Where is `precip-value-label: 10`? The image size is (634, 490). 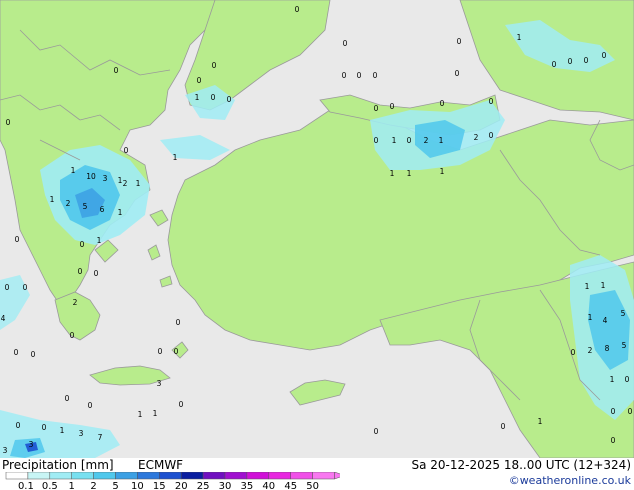
precip-value-label: 10 is located at coordinates (91, 176).